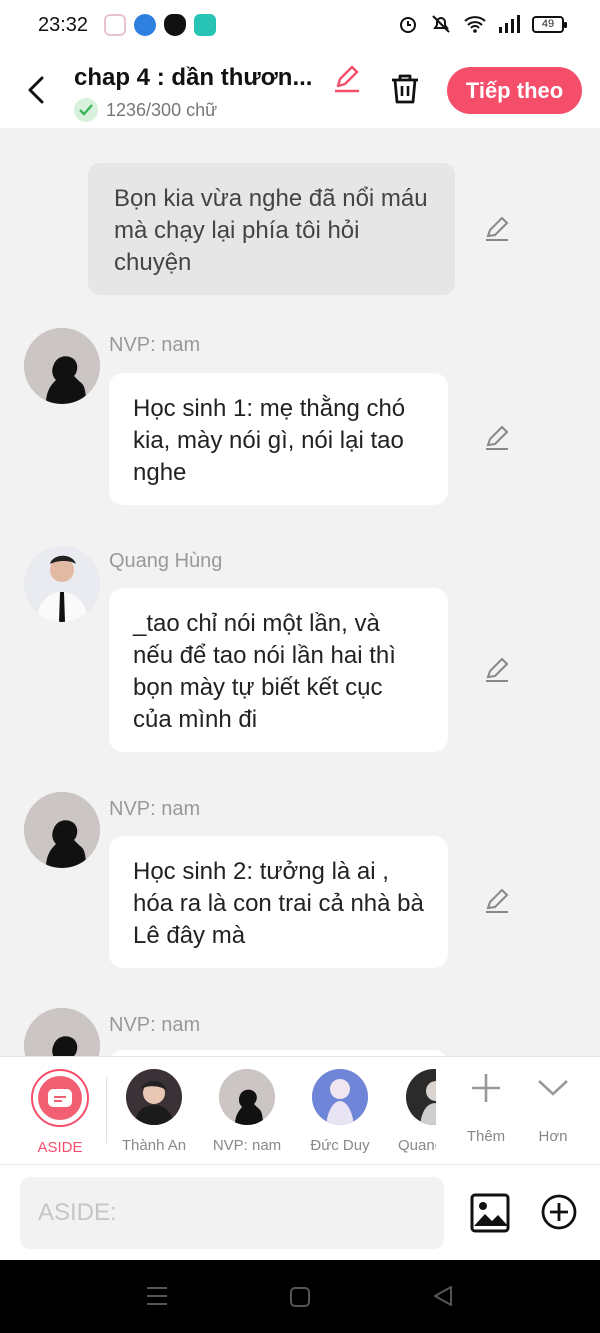  I want to click on mute-icon, so click(441, 24).